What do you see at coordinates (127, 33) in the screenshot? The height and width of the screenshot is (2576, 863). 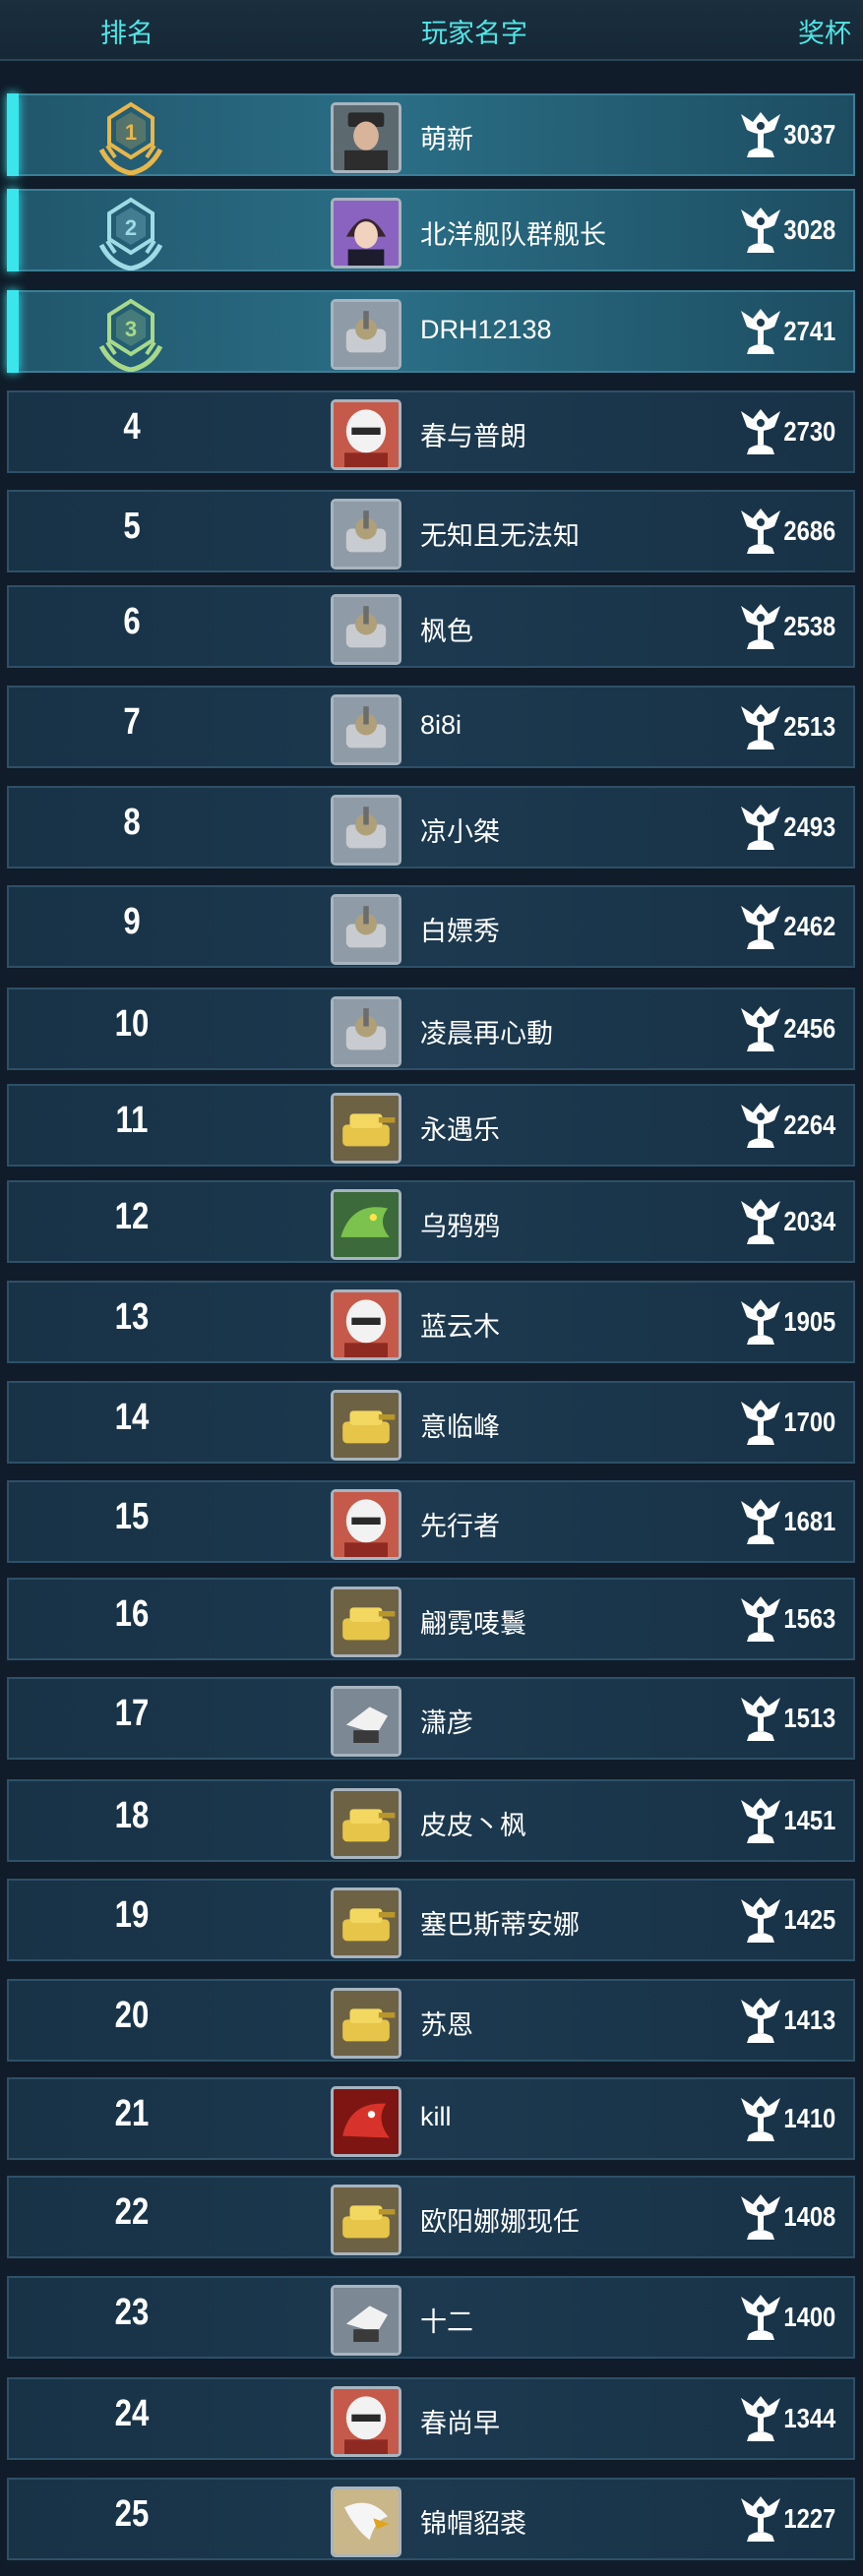 I see `rank-column-header: 排名` at bounding box center [127, 33].